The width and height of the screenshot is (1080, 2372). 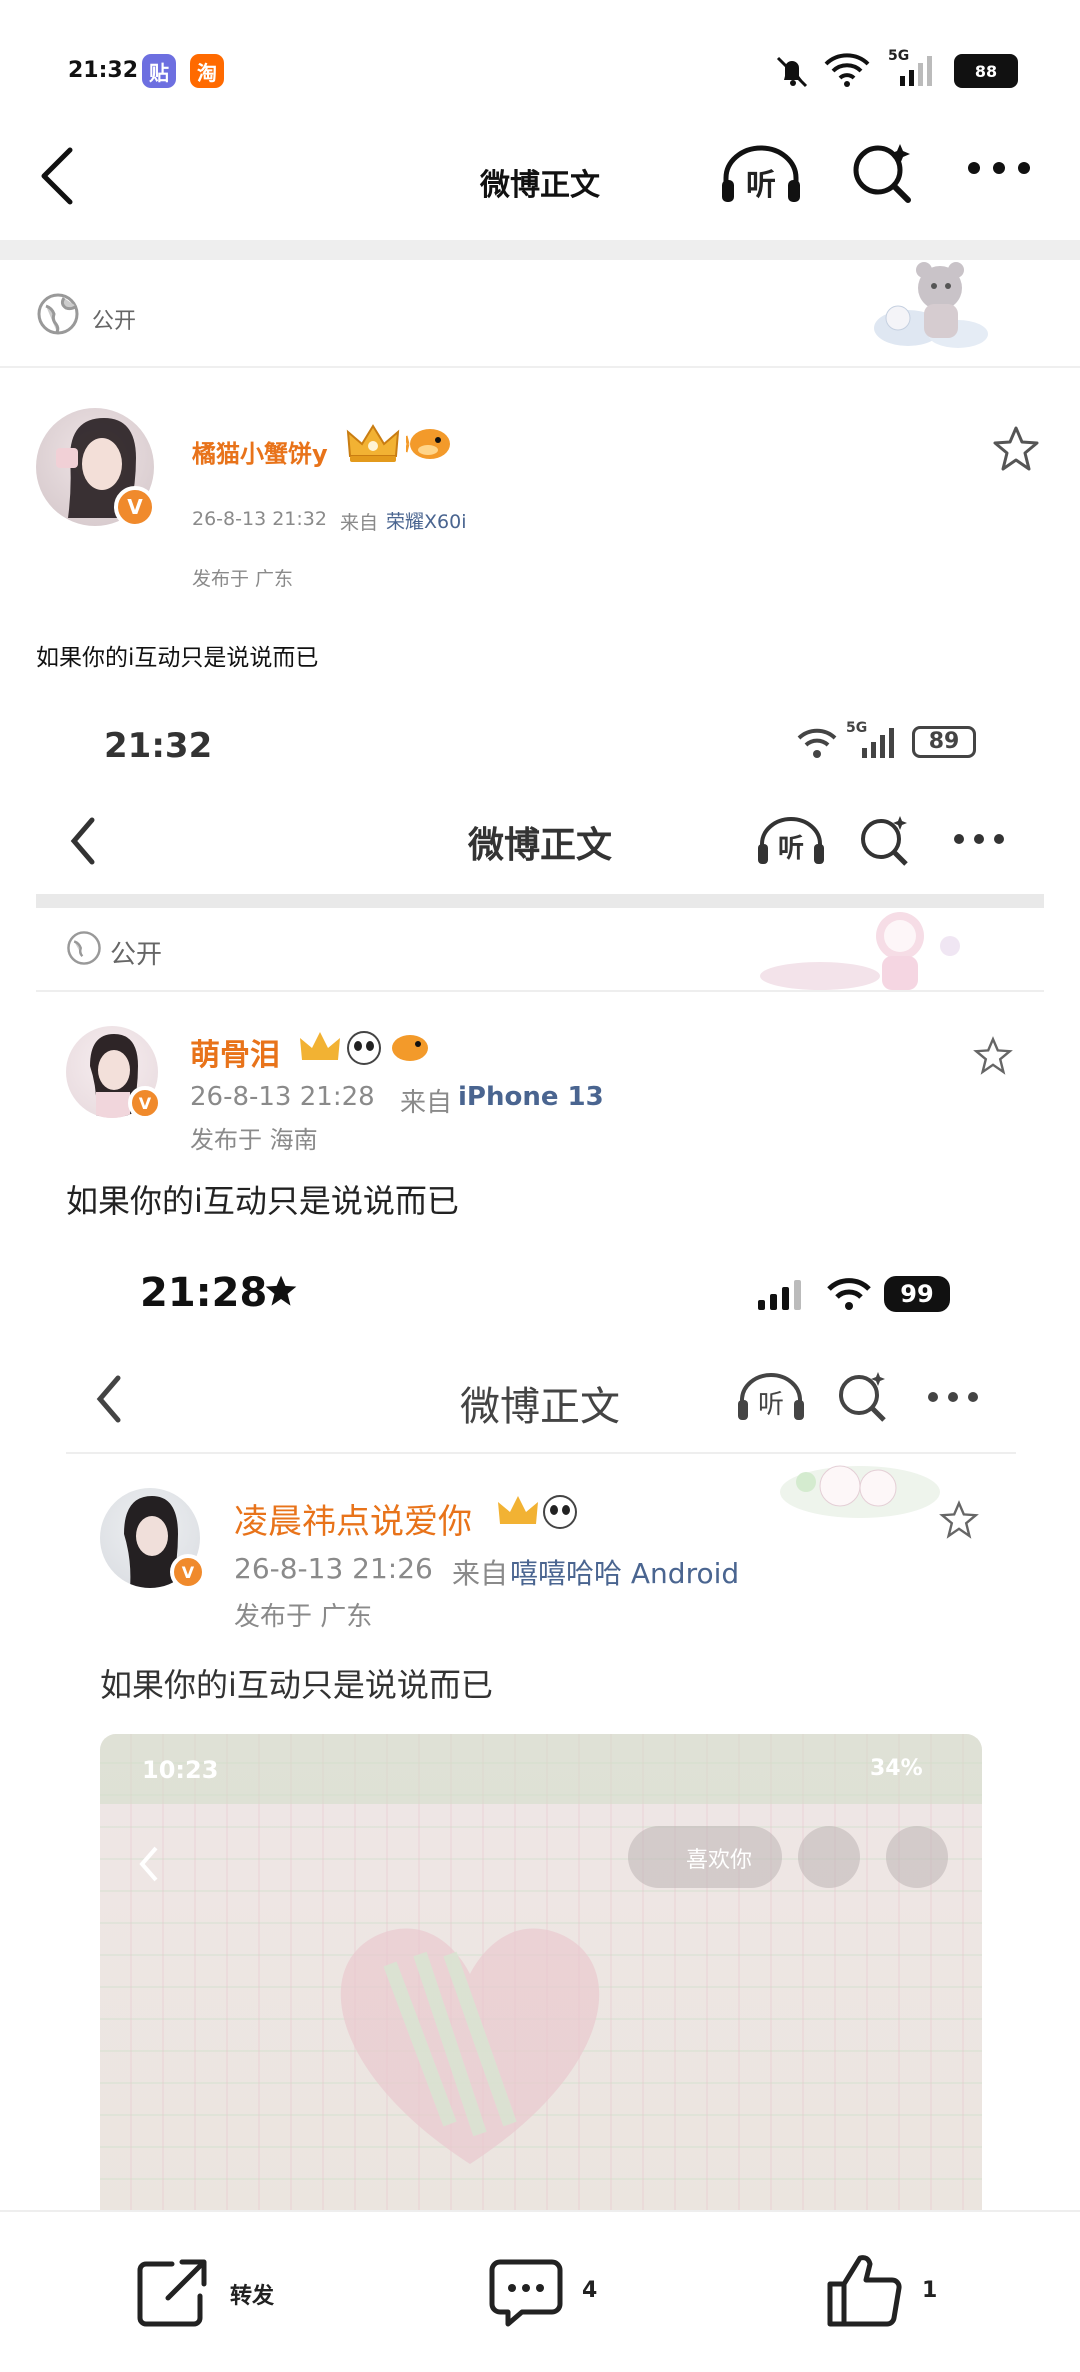 What do you see at coordinates (847, 70) in the screenshot?
I see `wifi-icon` at bounding box center [847, 70].